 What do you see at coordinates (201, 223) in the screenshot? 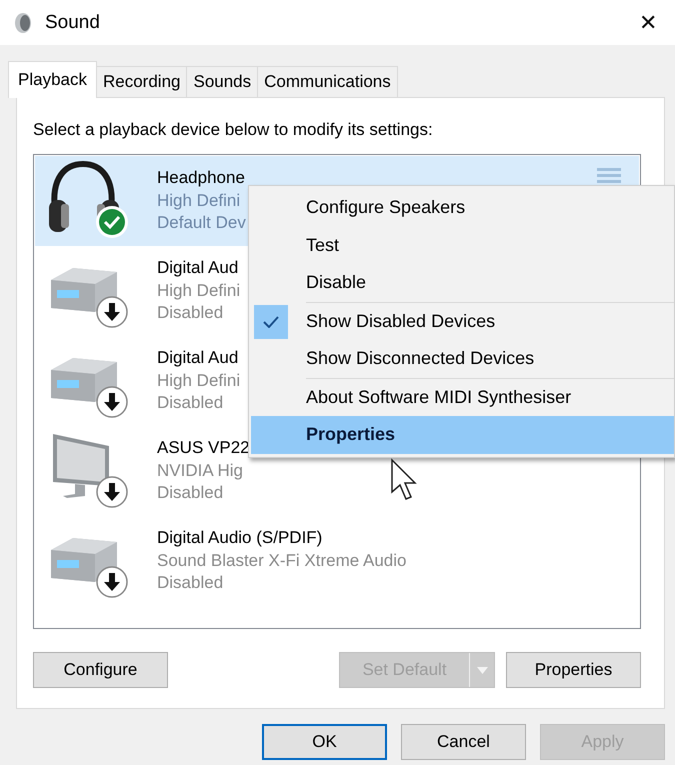
I see `device-status: Default Dev` at bounding box center [201, 223].